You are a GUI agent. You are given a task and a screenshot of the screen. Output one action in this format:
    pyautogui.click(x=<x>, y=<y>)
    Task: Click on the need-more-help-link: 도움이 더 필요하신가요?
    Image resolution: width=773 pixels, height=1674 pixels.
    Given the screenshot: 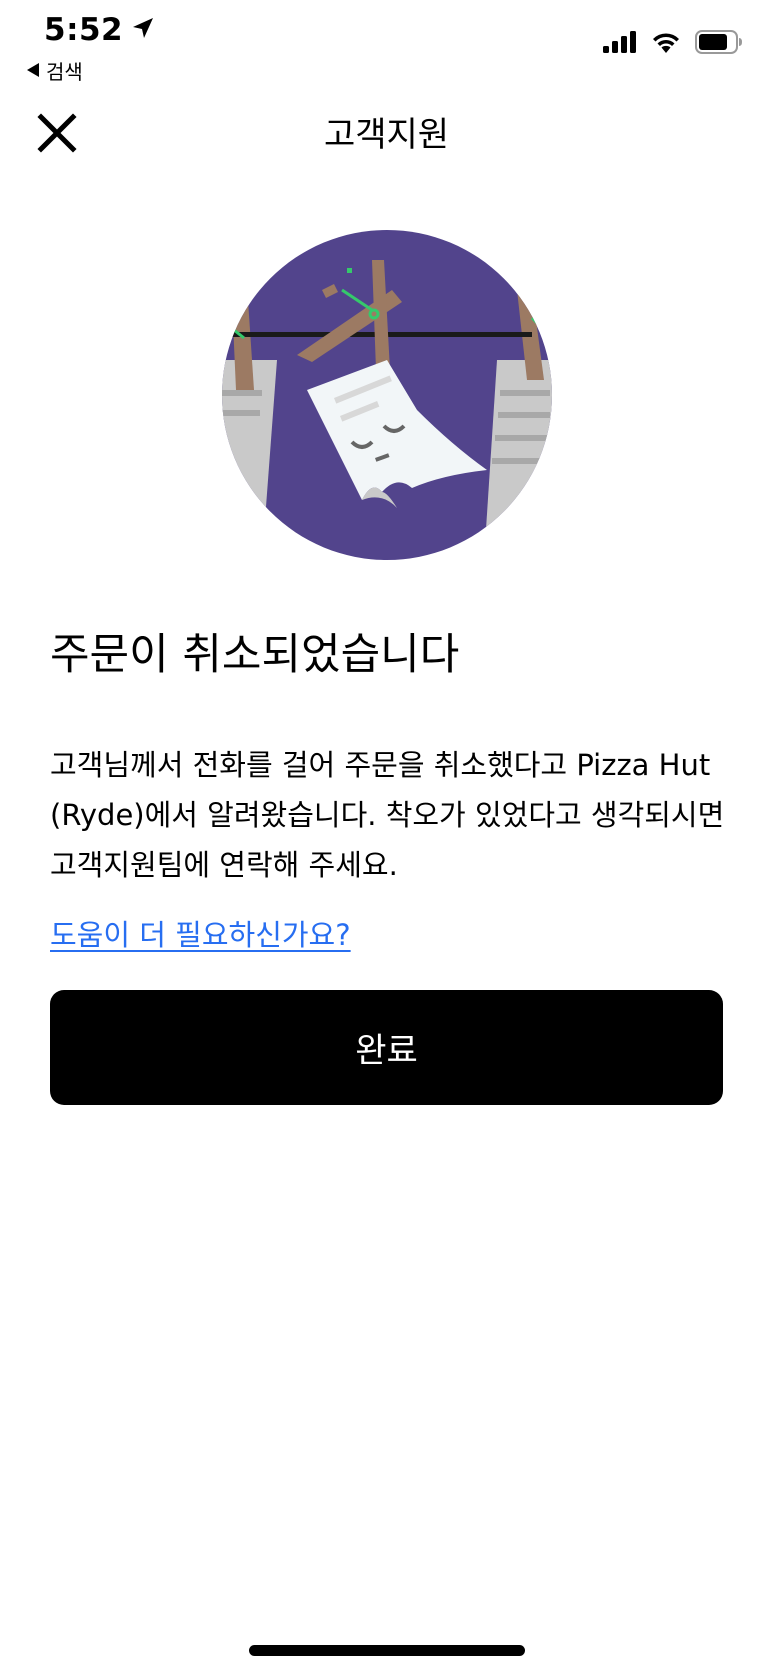 What is the action you would take?
    pyautogui.click(x=200, y=935)
    